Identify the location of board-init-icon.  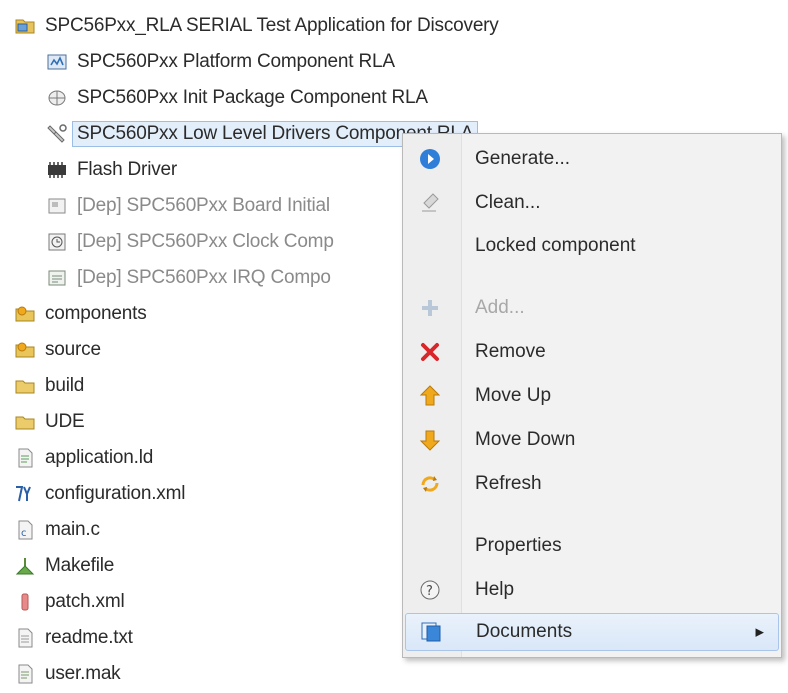
(57, 206).